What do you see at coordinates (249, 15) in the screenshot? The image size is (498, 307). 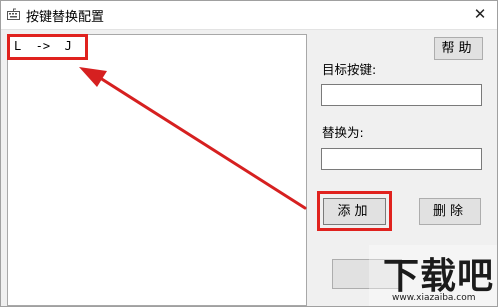 I see `title-bar: 按键替换配置 ✕` at bounding box center [249, 15].